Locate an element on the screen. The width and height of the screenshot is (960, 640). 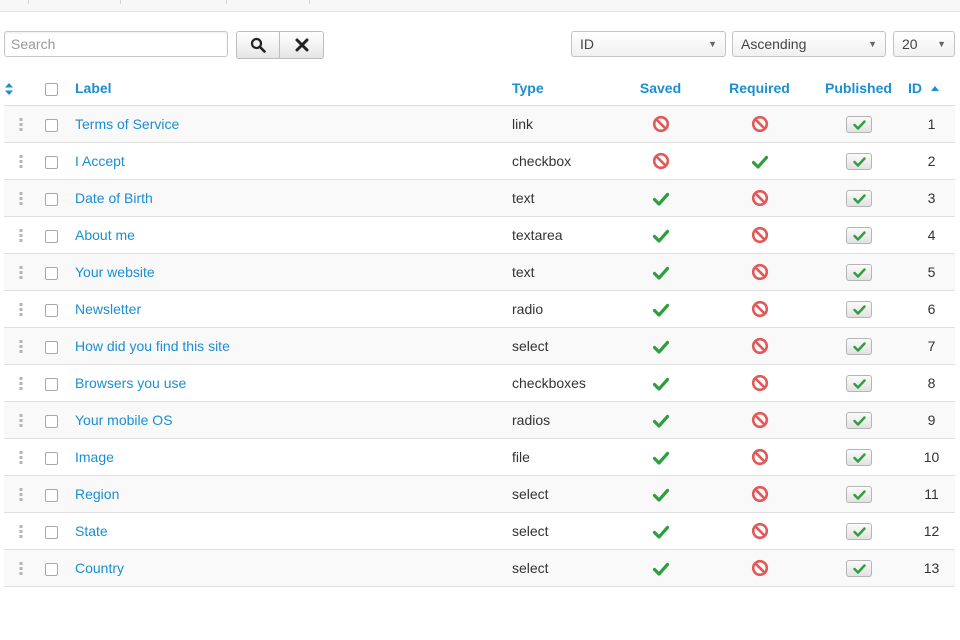
table-row: Browsers you use checkboxes 8 is located at coordinates (479, 383).